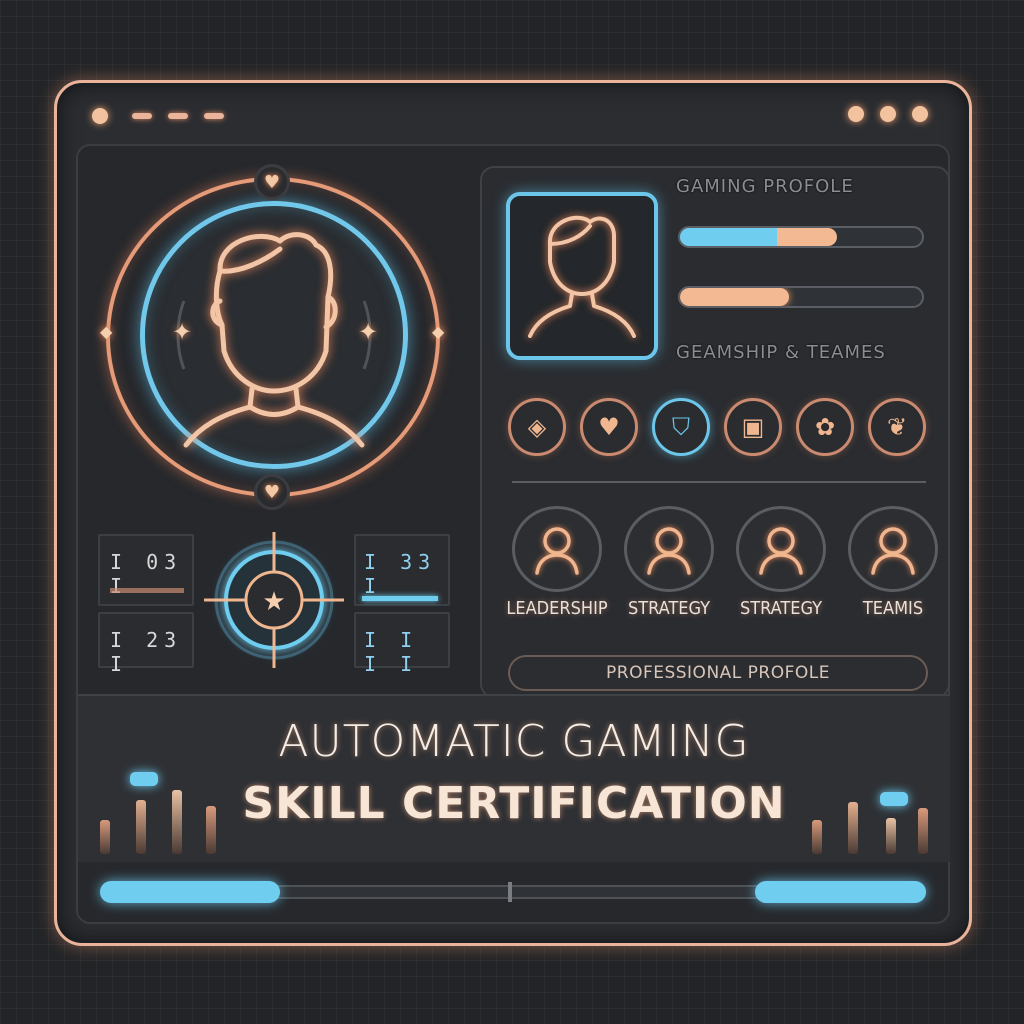 This screenshot has height=1024, width=1024. I want to click on lotus-icon: ❦, so click(897, 427).